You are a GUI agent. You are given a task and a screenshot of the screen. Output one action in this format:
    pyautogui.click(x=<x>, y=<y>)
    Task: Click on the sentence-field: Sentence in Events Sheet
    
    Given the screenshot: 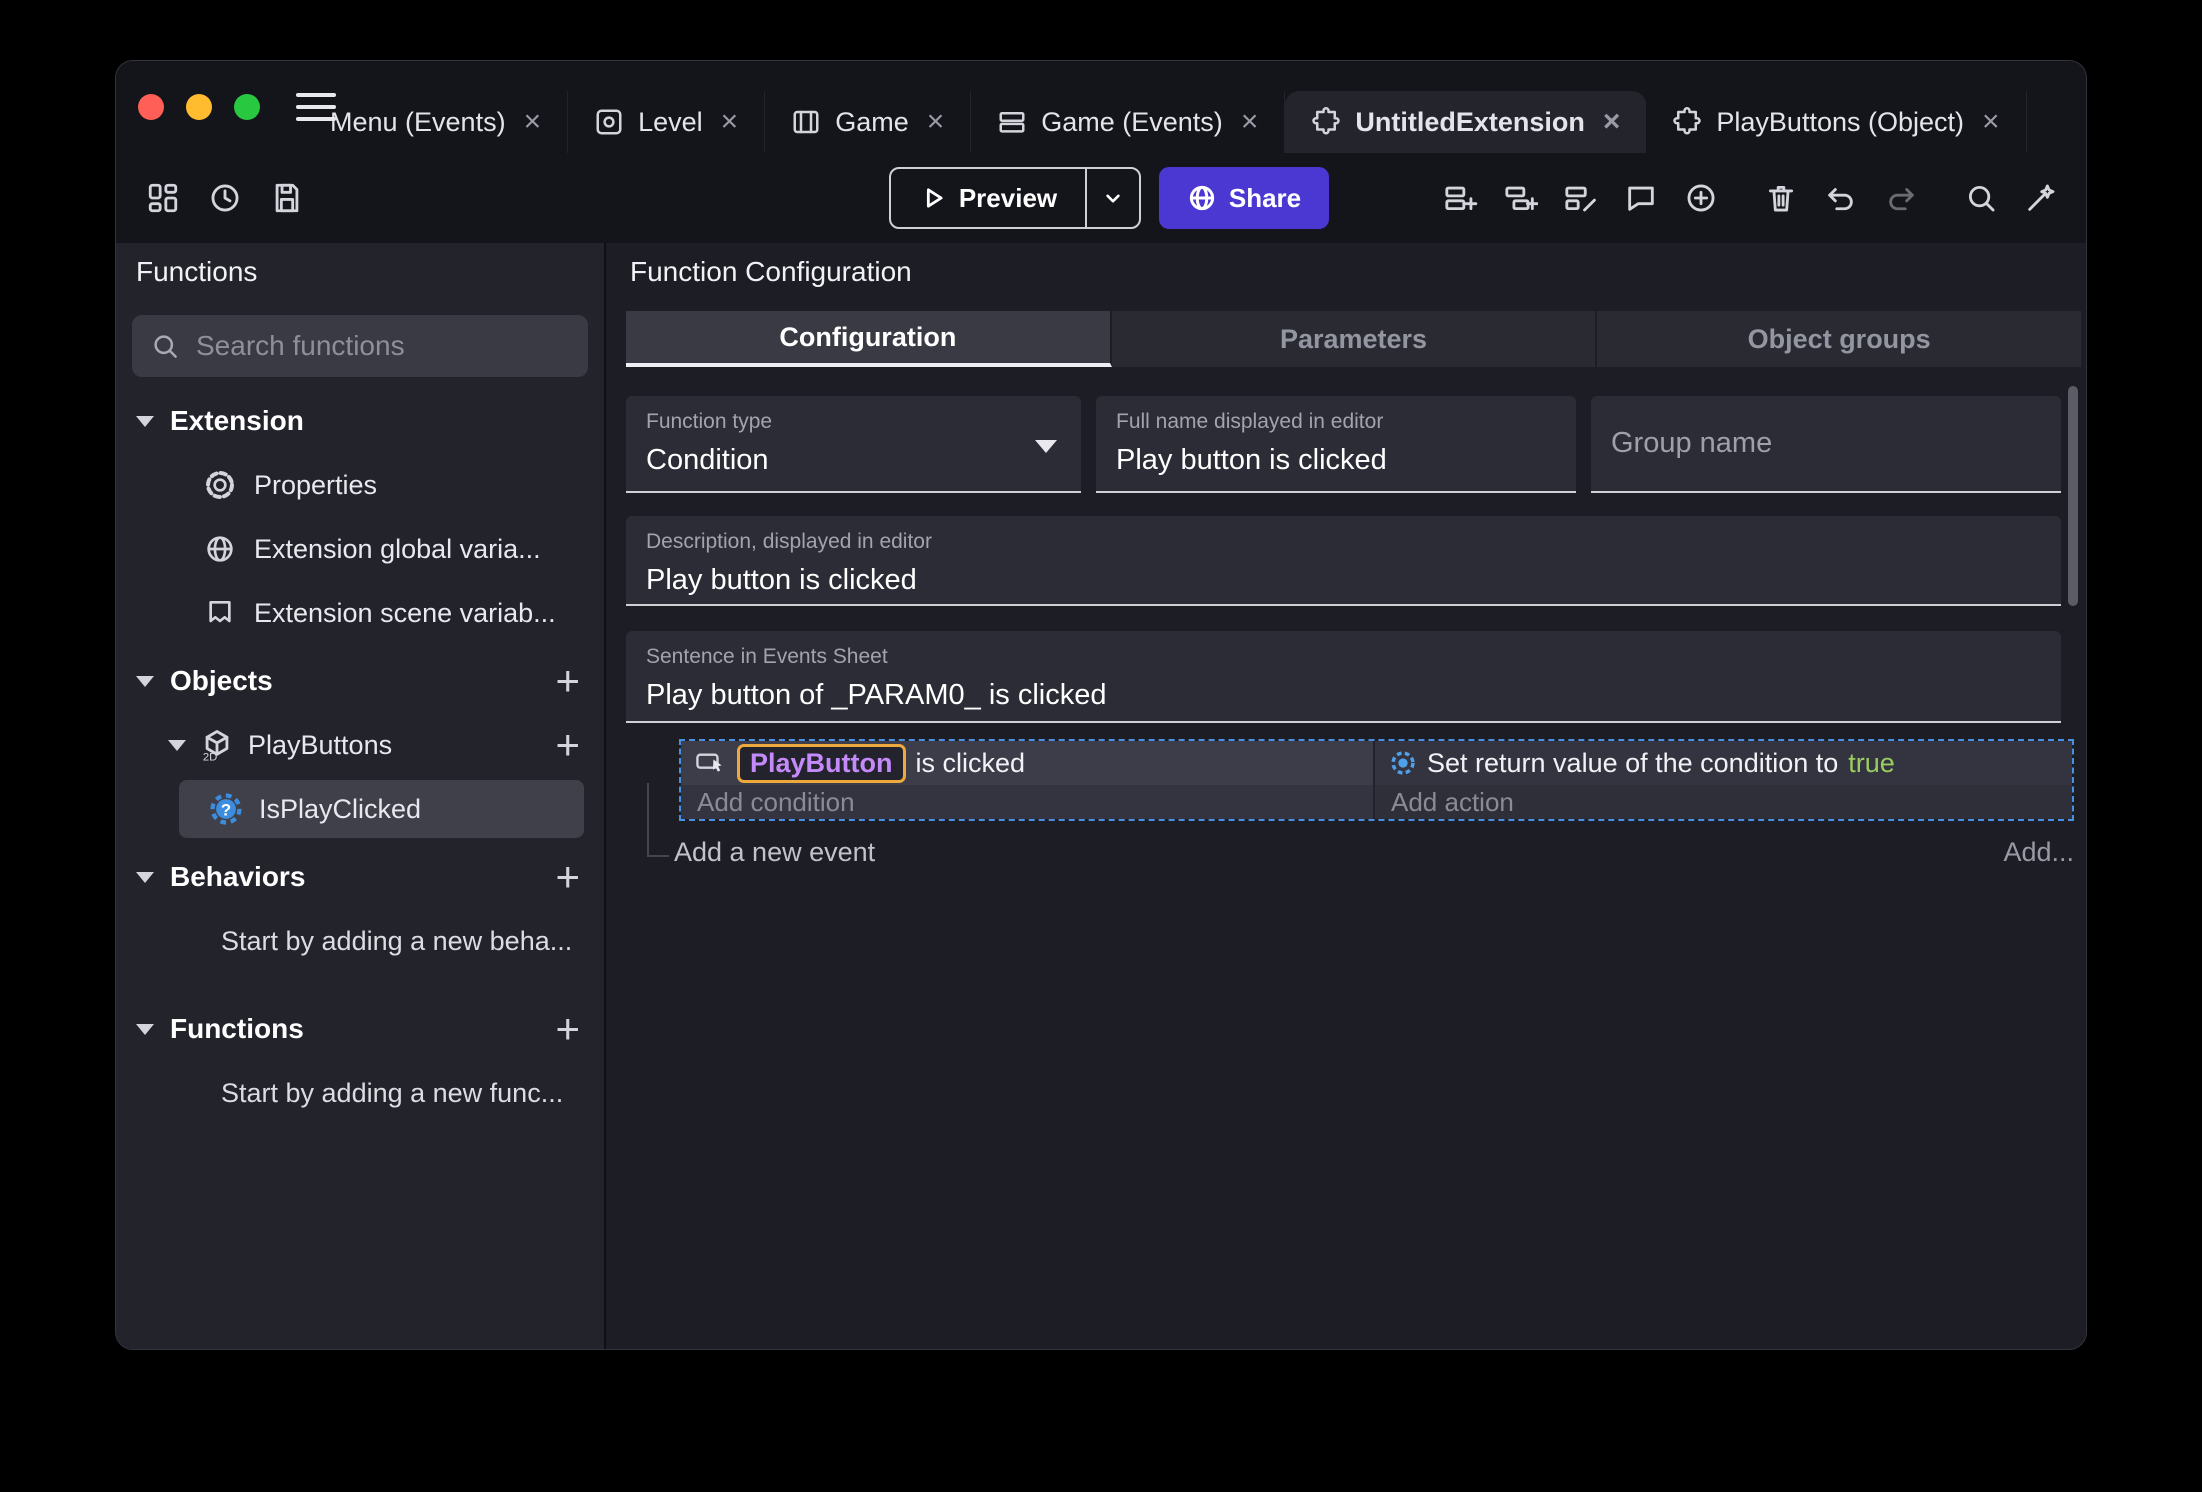 What is the action you would take?
    pyautogui.click(x=1343, y=677)
    